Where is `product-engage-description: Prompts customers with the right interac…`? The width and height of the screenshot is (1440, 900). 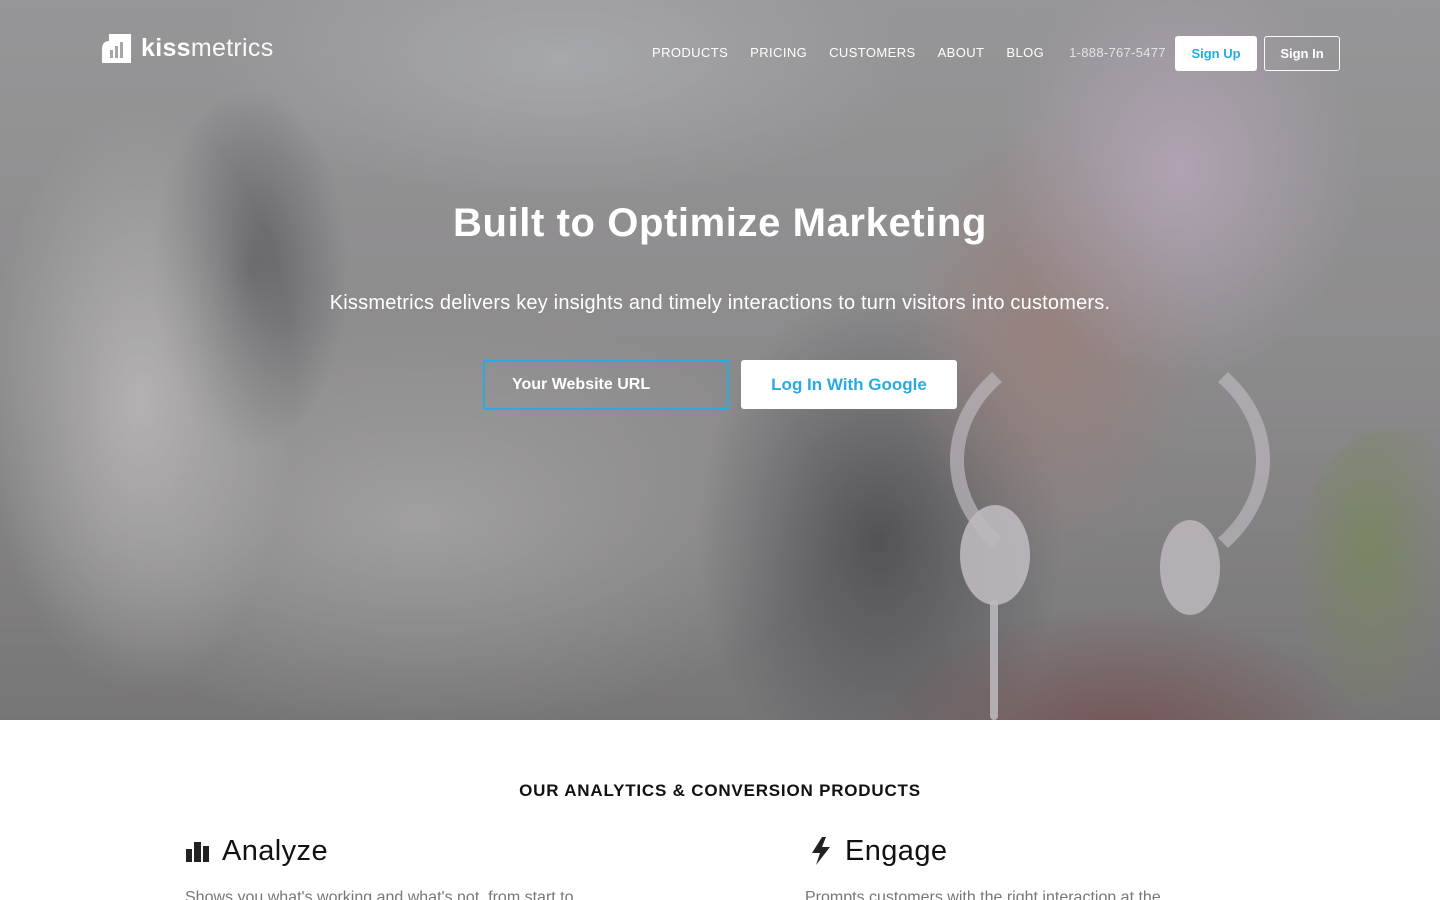
product-engage-description: Prompts customers with the right interac… is located at coordinates (983, 894).